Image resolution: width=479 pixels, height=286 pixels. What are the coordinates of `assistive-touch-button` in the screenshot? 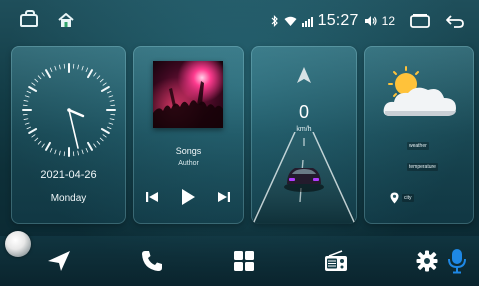 It's located at (18, 244).